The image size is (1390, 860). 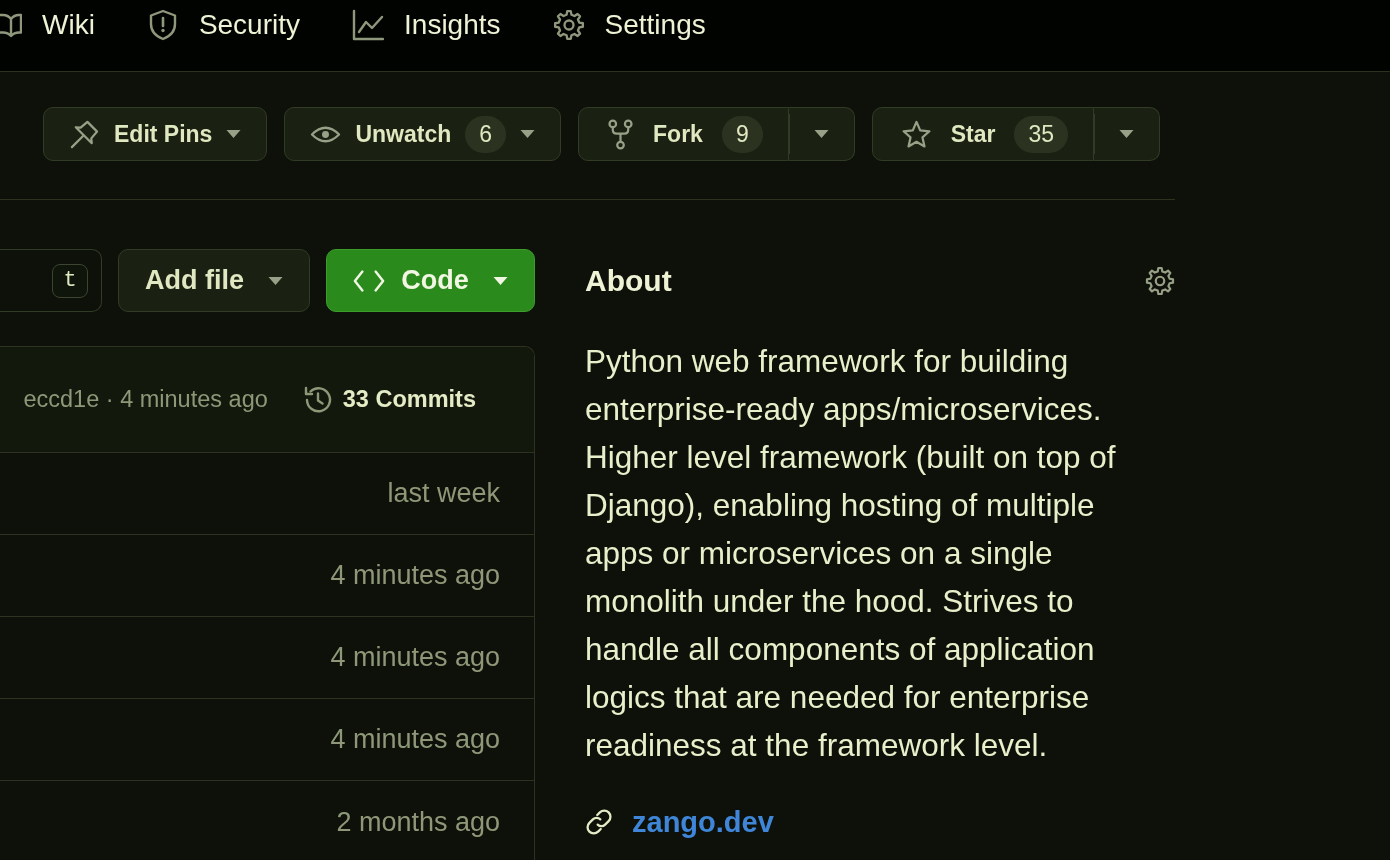 What do you see at coordinates (368, 24) in the screenshot?
I see `line-graph-icon` at bounding box center [368, 24].